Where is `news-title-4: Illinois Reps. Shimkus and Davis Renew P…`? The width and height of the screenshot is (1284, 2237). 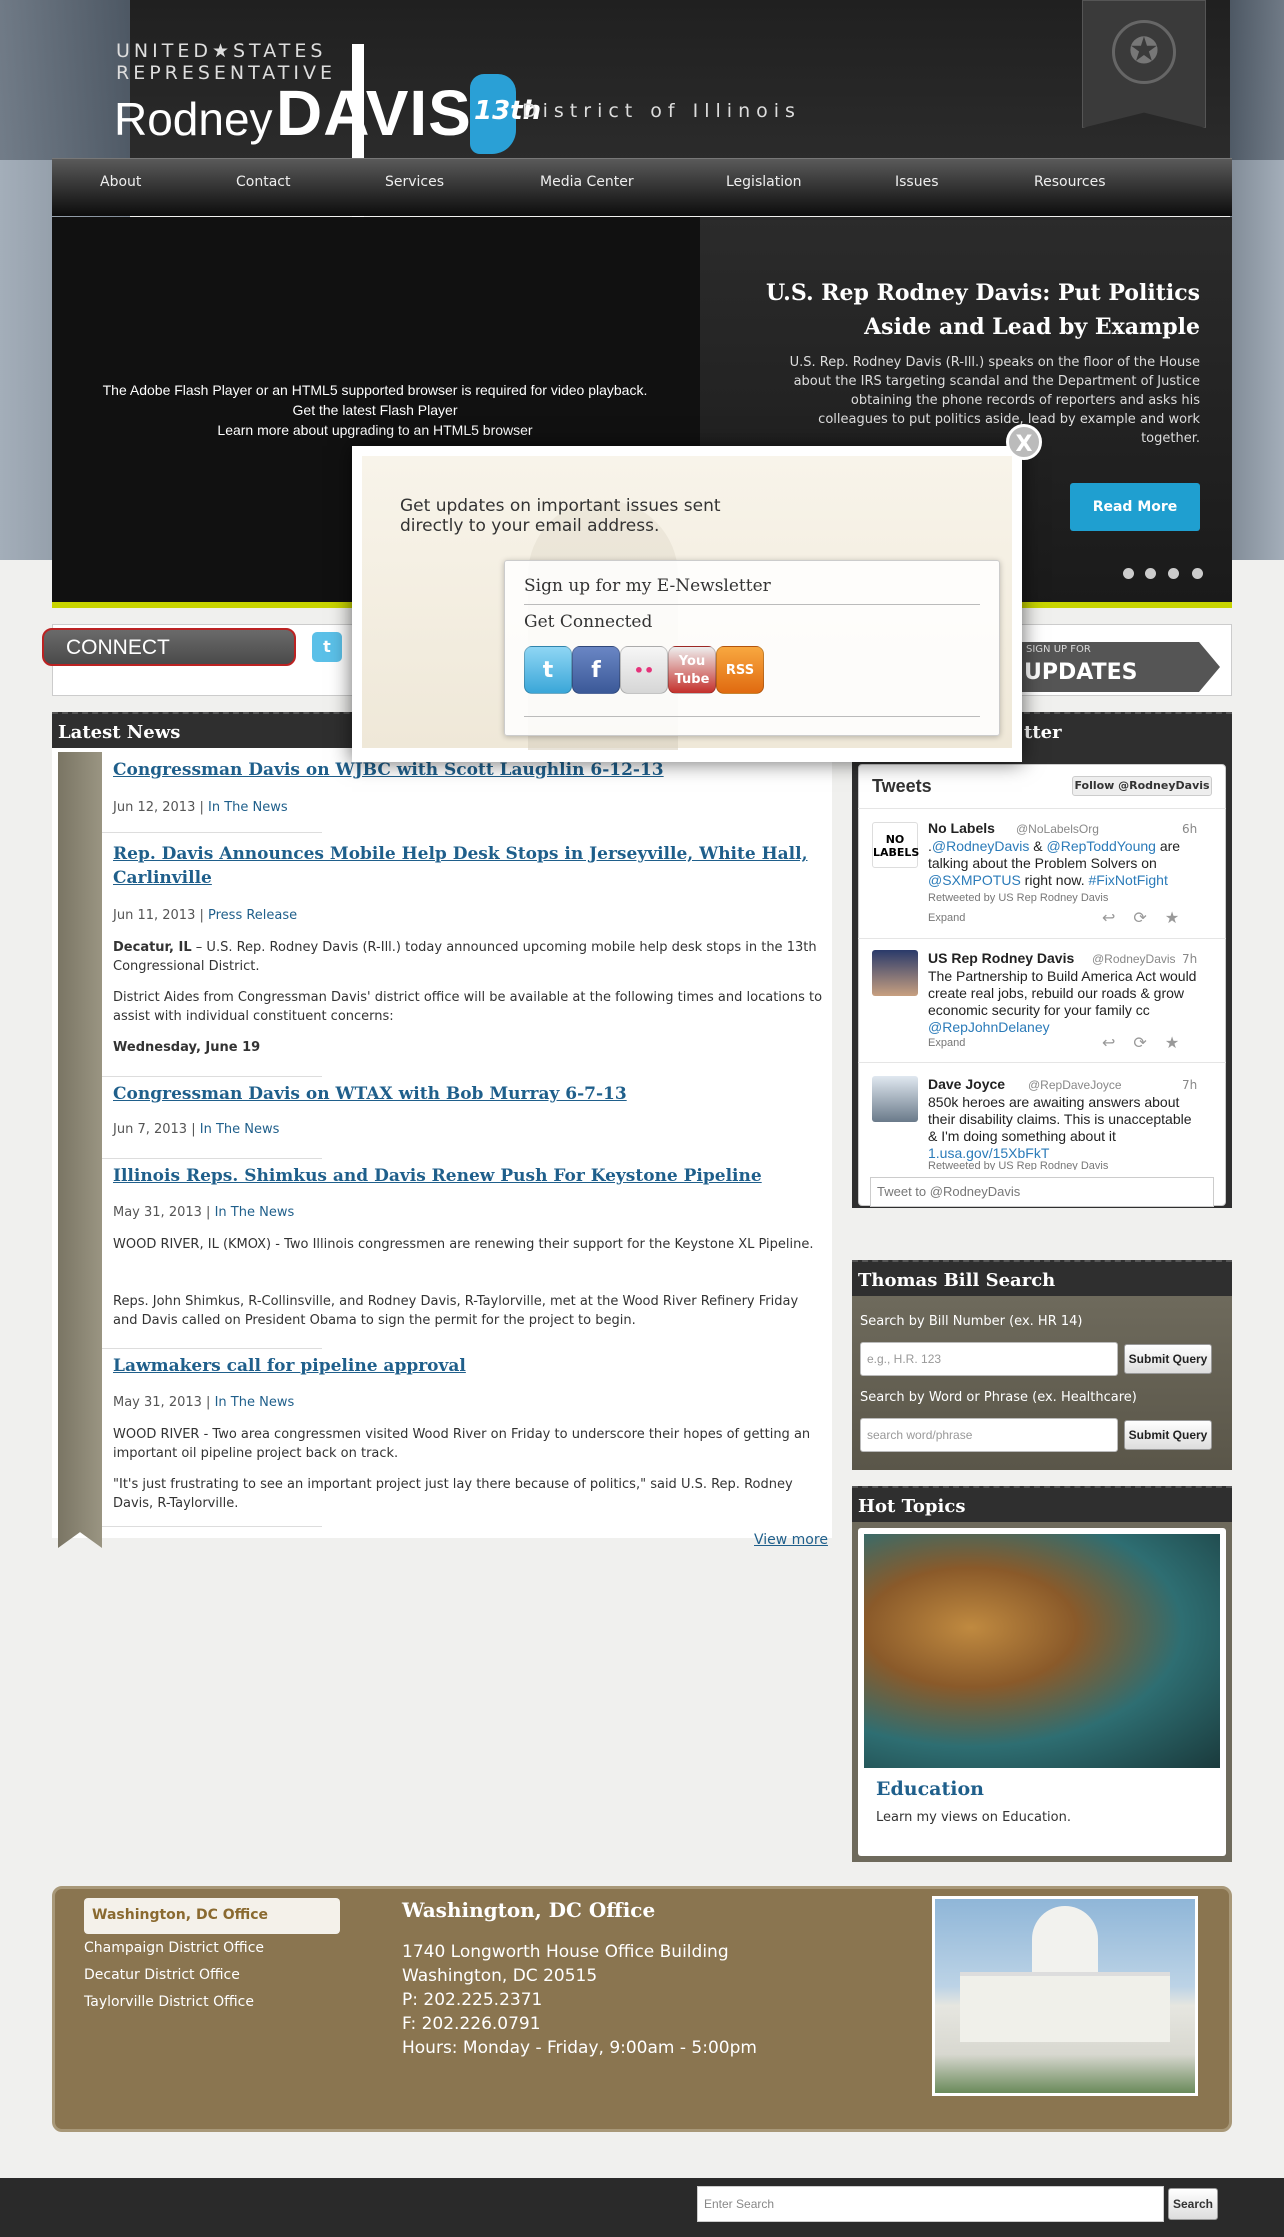
news-title-4: Illinois Reps. Shimkus and Davis Renew P… is located at coordinates (463, 1176).